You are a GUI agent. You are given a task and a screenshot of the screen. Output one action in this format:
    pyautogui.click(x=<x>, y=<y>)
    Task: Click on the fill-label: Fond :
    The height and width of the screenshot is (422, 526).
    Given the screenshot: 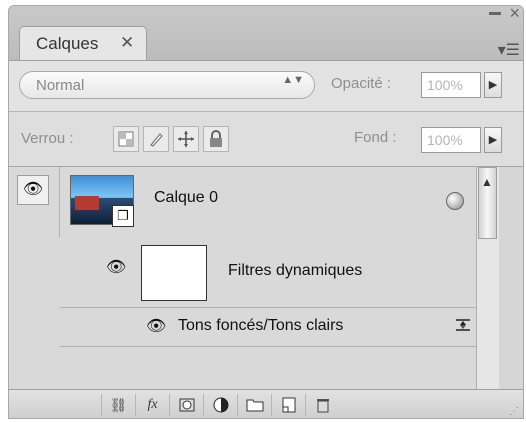 What is the action you would take?
    pyautogui.click(x=375, y=137)
    